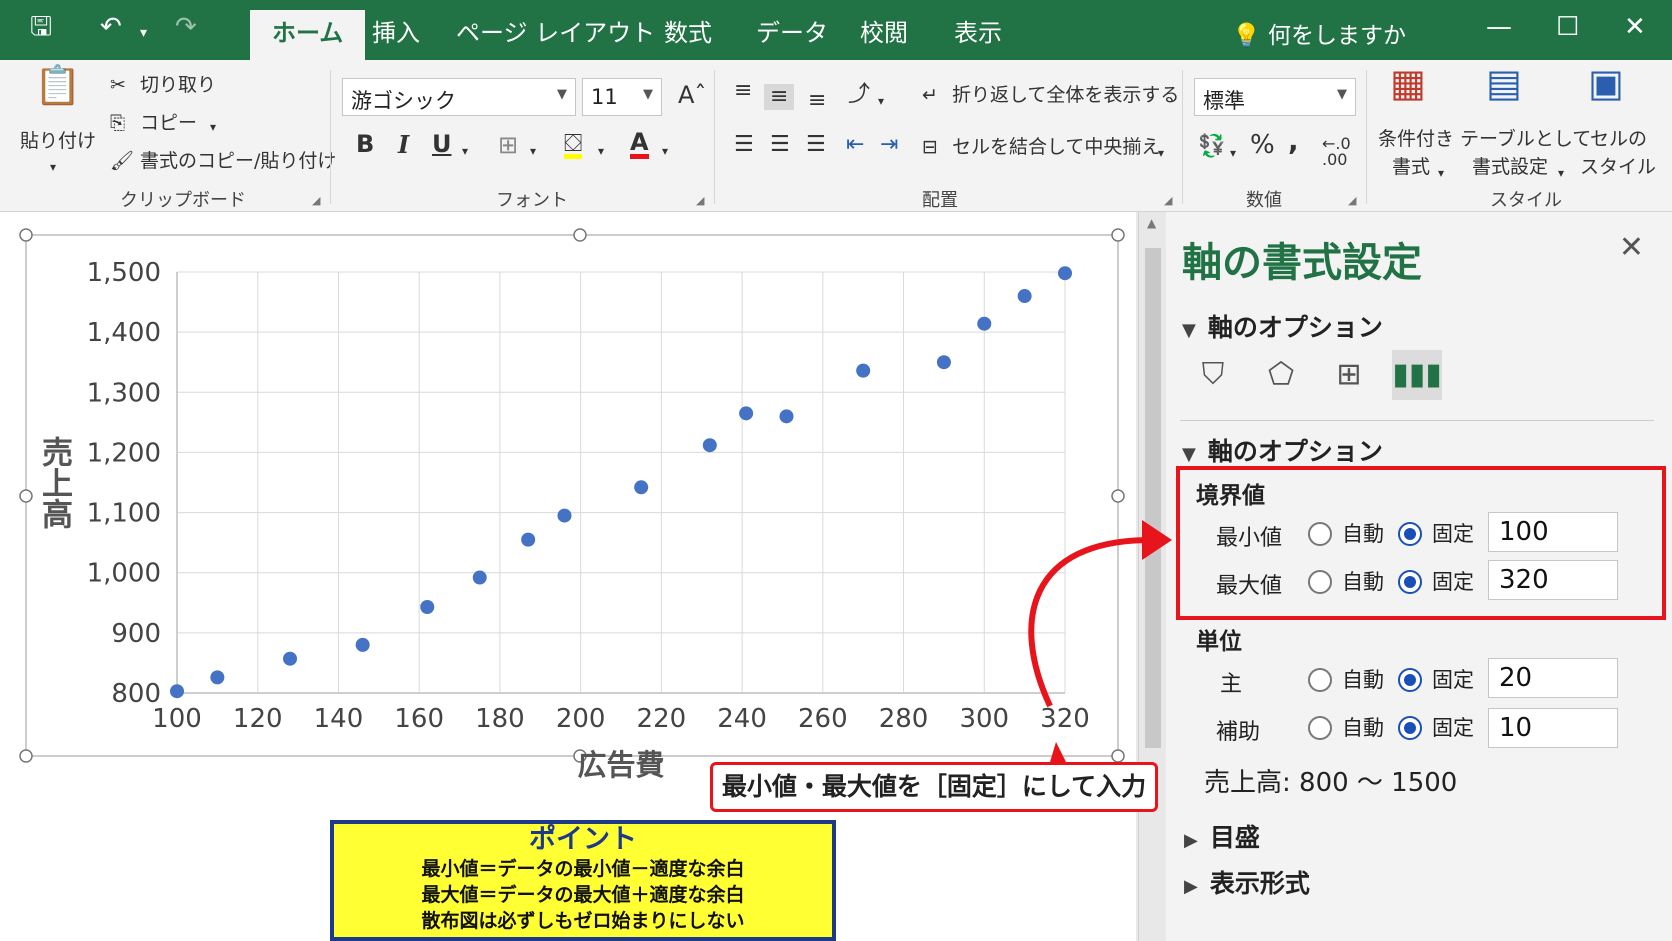  Describe the element at coordinates (881, 101) in the screenshot. I see `orientation-dropdown-icon: ▾` at that location.